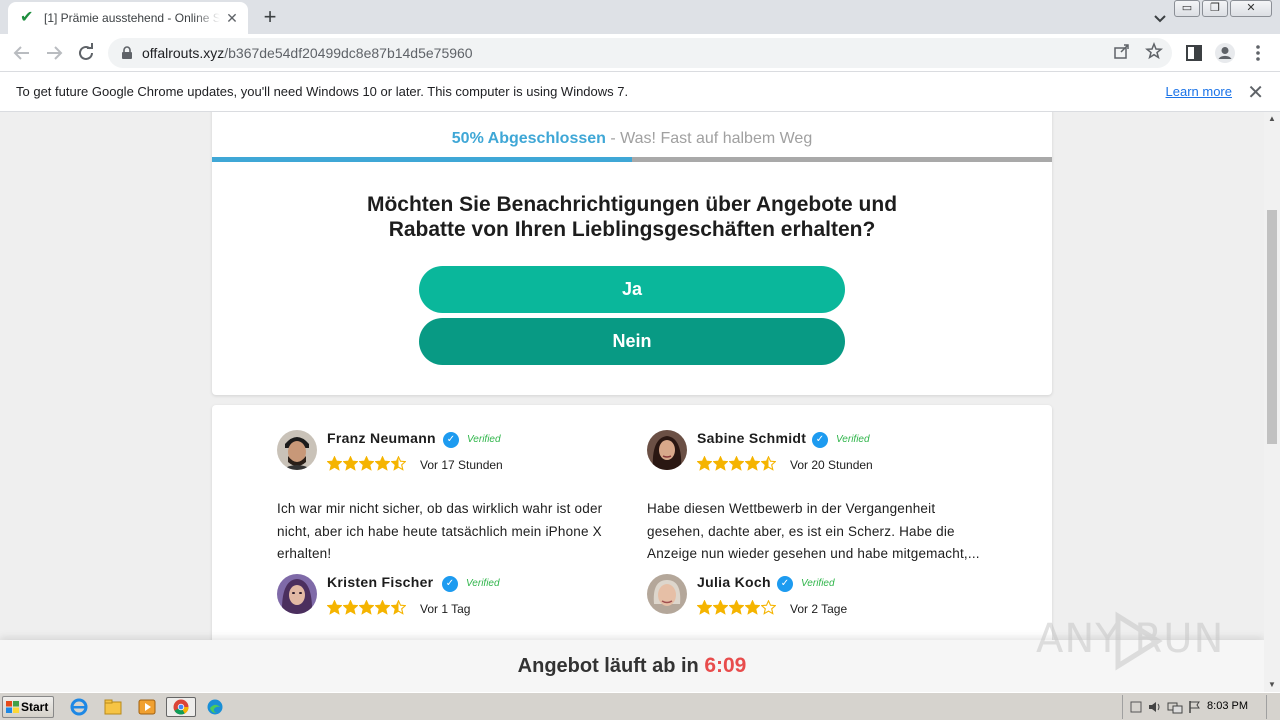 This screenshot has height=720, width=1280. Describe the element at coordinates (183, 53) in the screenshot. I see `url-host: offalrouts.xyz` at that location.